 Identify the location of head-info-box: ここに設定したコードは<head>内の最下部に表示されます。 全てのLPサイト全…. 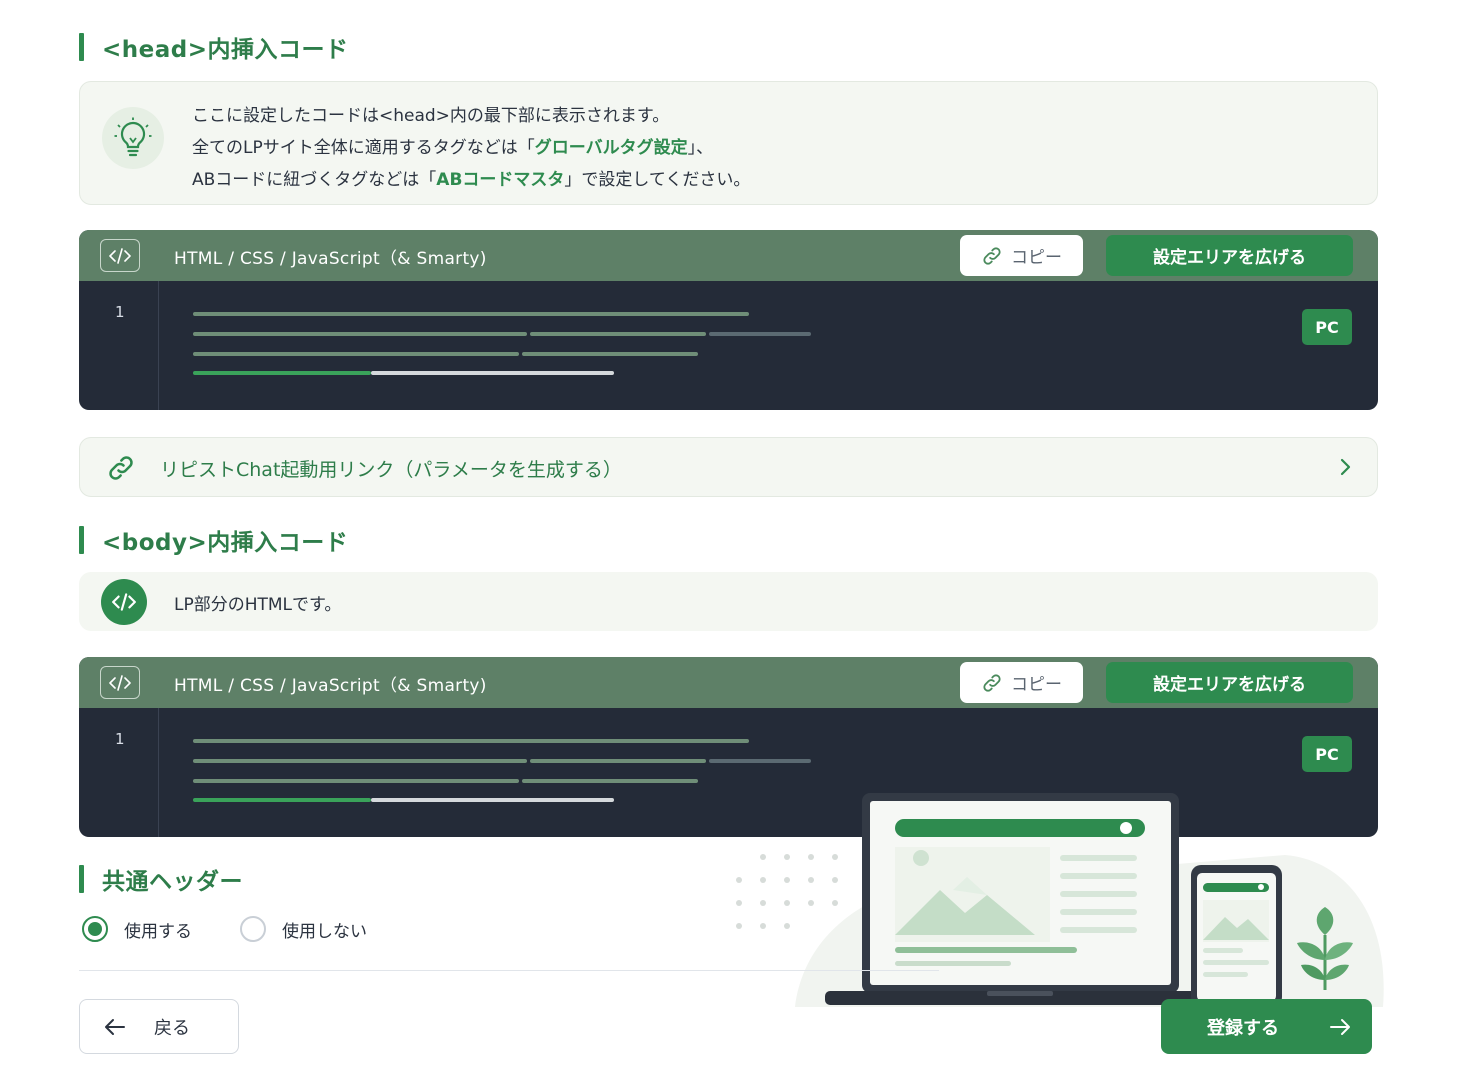
(728, 143).